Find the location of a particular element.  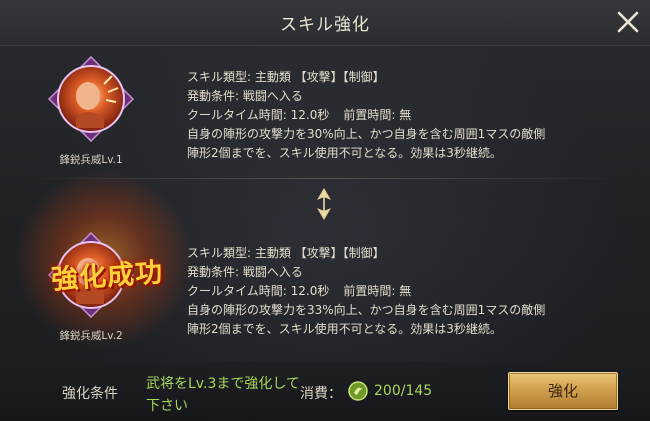

skill-icon is located at coordinates (91, 99).